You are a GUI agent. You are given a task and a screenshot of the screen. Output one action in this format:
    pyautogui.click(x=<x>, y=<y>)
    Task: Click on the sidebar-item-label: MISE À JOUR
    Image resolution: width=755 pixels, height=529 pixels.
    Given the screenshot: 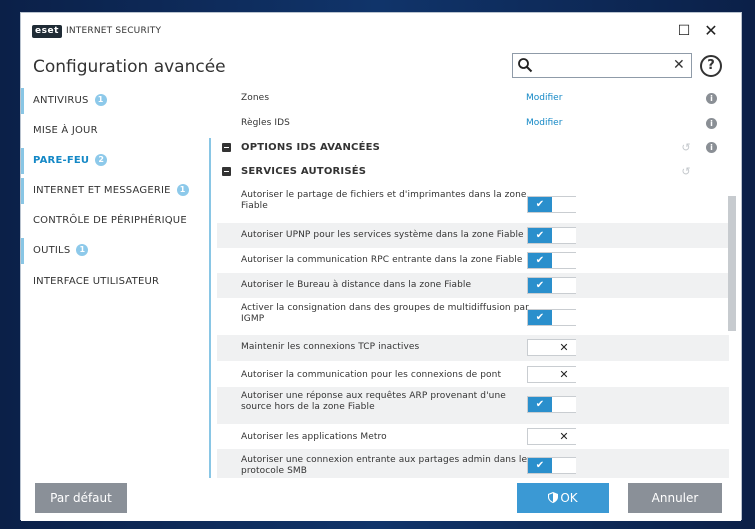 What is the action you would take?
    pyautogui.click(x=65, y=130)
    